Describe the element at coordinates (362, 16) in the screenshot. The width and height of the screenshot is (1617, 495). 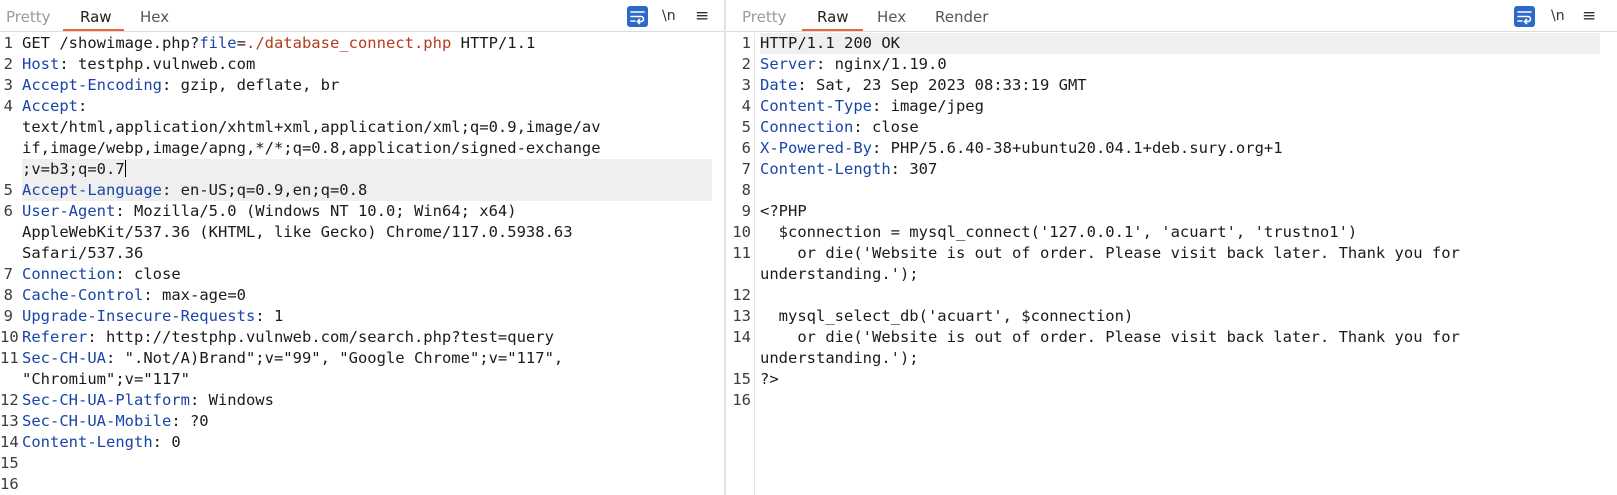
I see `request-tabbar: Pretty Raw Hex \n ≡` at that location.